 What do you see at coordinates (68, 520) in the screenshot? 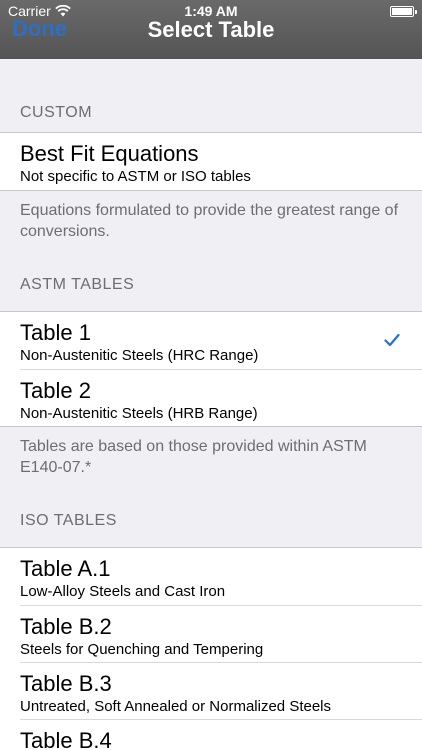
I see `section-header-iso: ISO TABLES` at bounding box center [68, 520].